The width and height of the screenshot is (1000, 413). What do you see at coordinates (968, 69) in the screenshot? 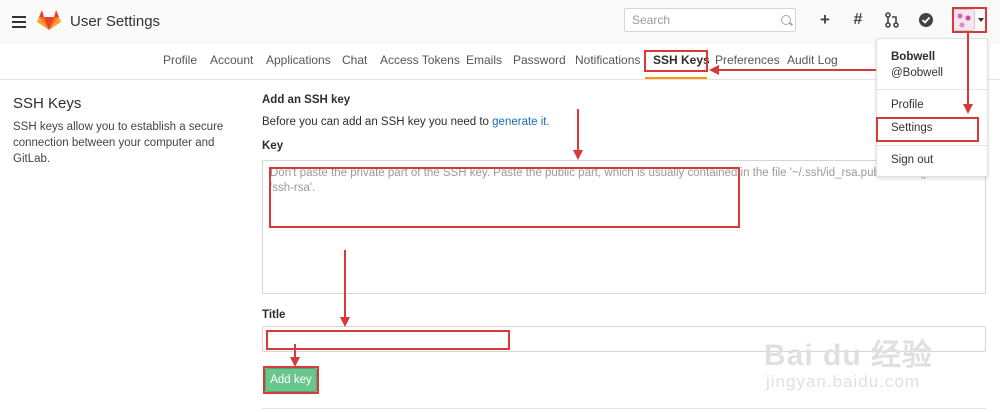
I see `arrow-to-settings` at bounding box center [968, 69].